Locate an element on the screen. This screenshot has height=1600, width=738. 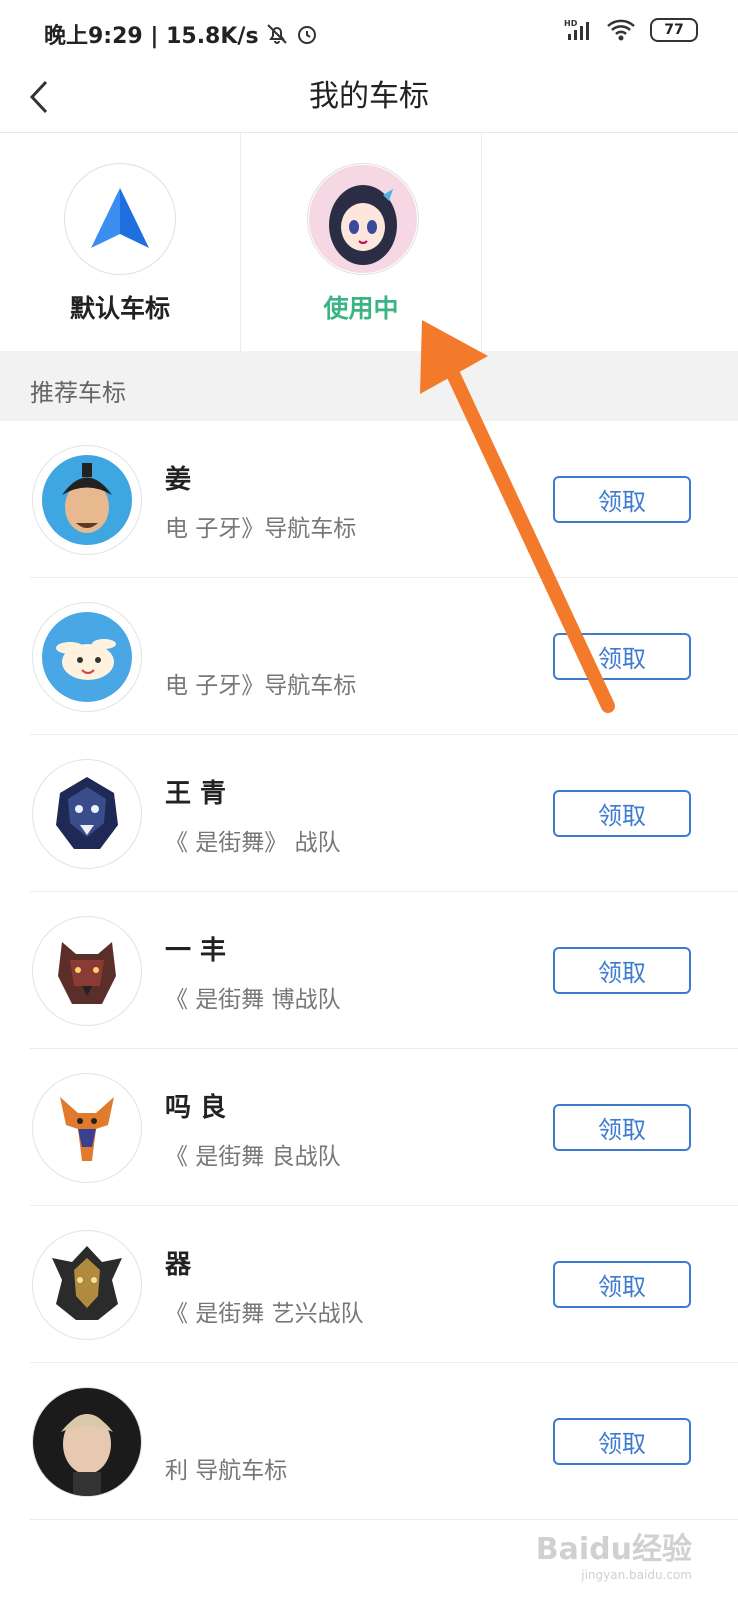
marker-tile-default: 默认车标 is located at coordinates (120, 242).